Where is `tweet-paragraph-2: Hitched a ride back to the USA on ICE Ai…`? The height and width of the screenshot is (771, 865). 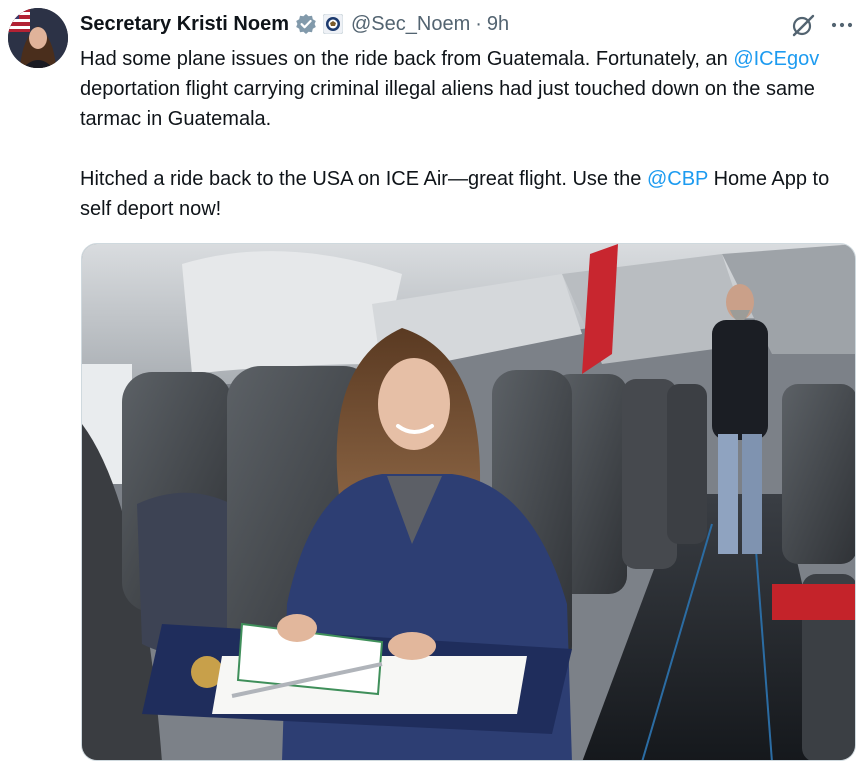
tweet-paragraph-2: Hitched a ride back to the USA on ICE Ai… is located at coordinates (455, 194).